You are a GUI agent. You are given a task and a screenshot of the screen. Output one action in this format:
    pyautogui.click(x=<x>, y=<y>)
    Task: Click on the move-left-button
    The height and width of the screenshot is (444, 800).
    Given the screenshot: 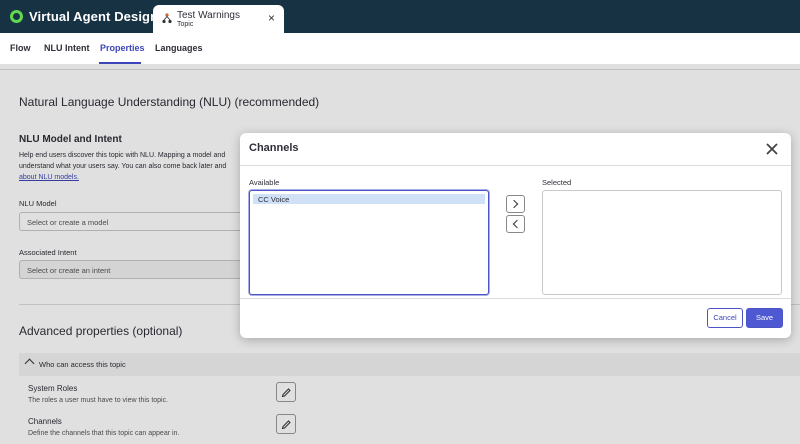 What is the action you would take?
    pyautogui.click(x=515, y=224)
    